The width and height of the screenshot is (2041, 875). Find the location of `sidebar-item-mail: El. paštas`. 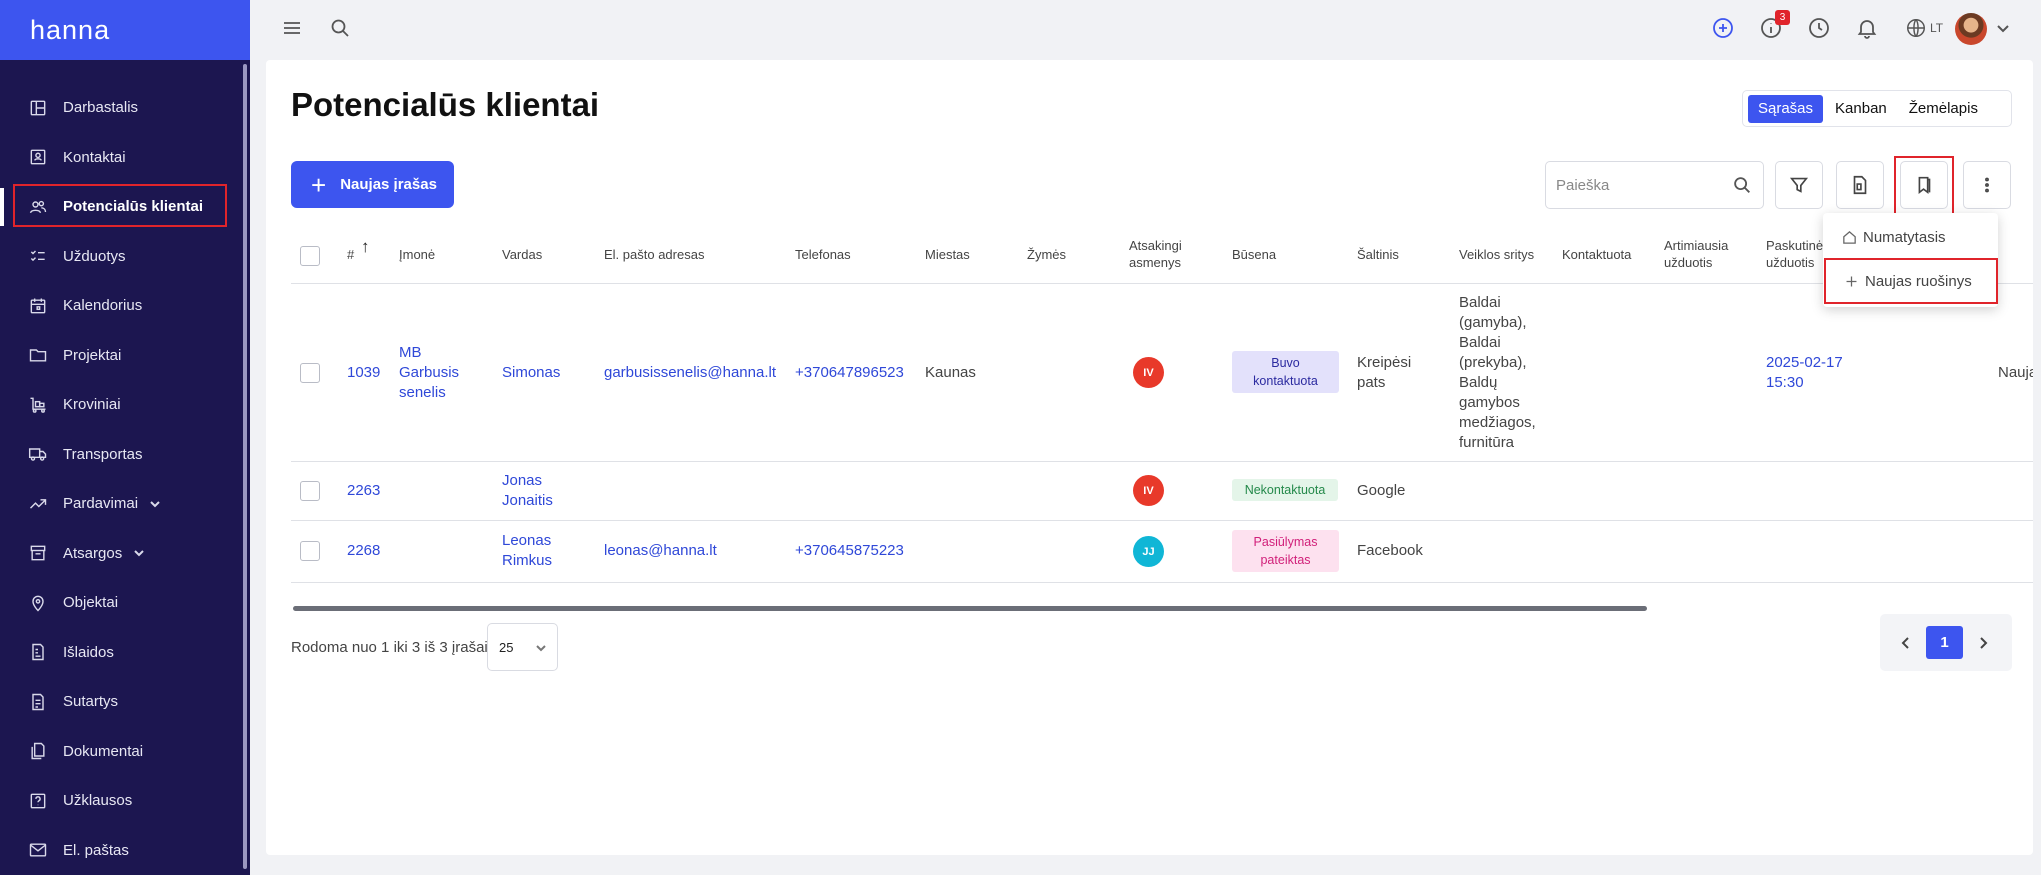

sidebar-item-mail: El. paštas is located at coordinates (125, 850).